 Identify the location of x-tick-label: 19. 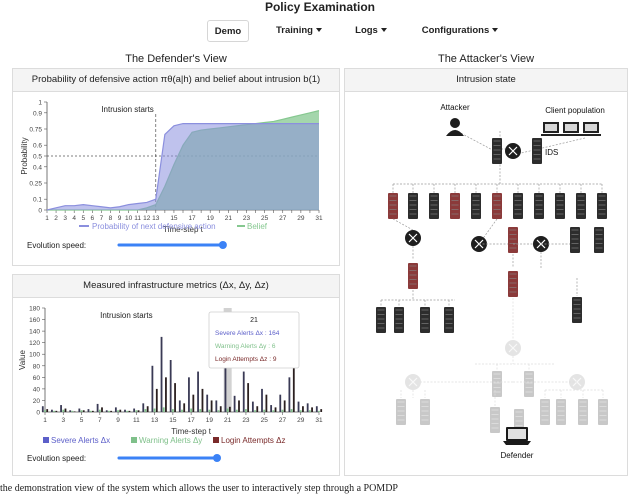
(211, 218).